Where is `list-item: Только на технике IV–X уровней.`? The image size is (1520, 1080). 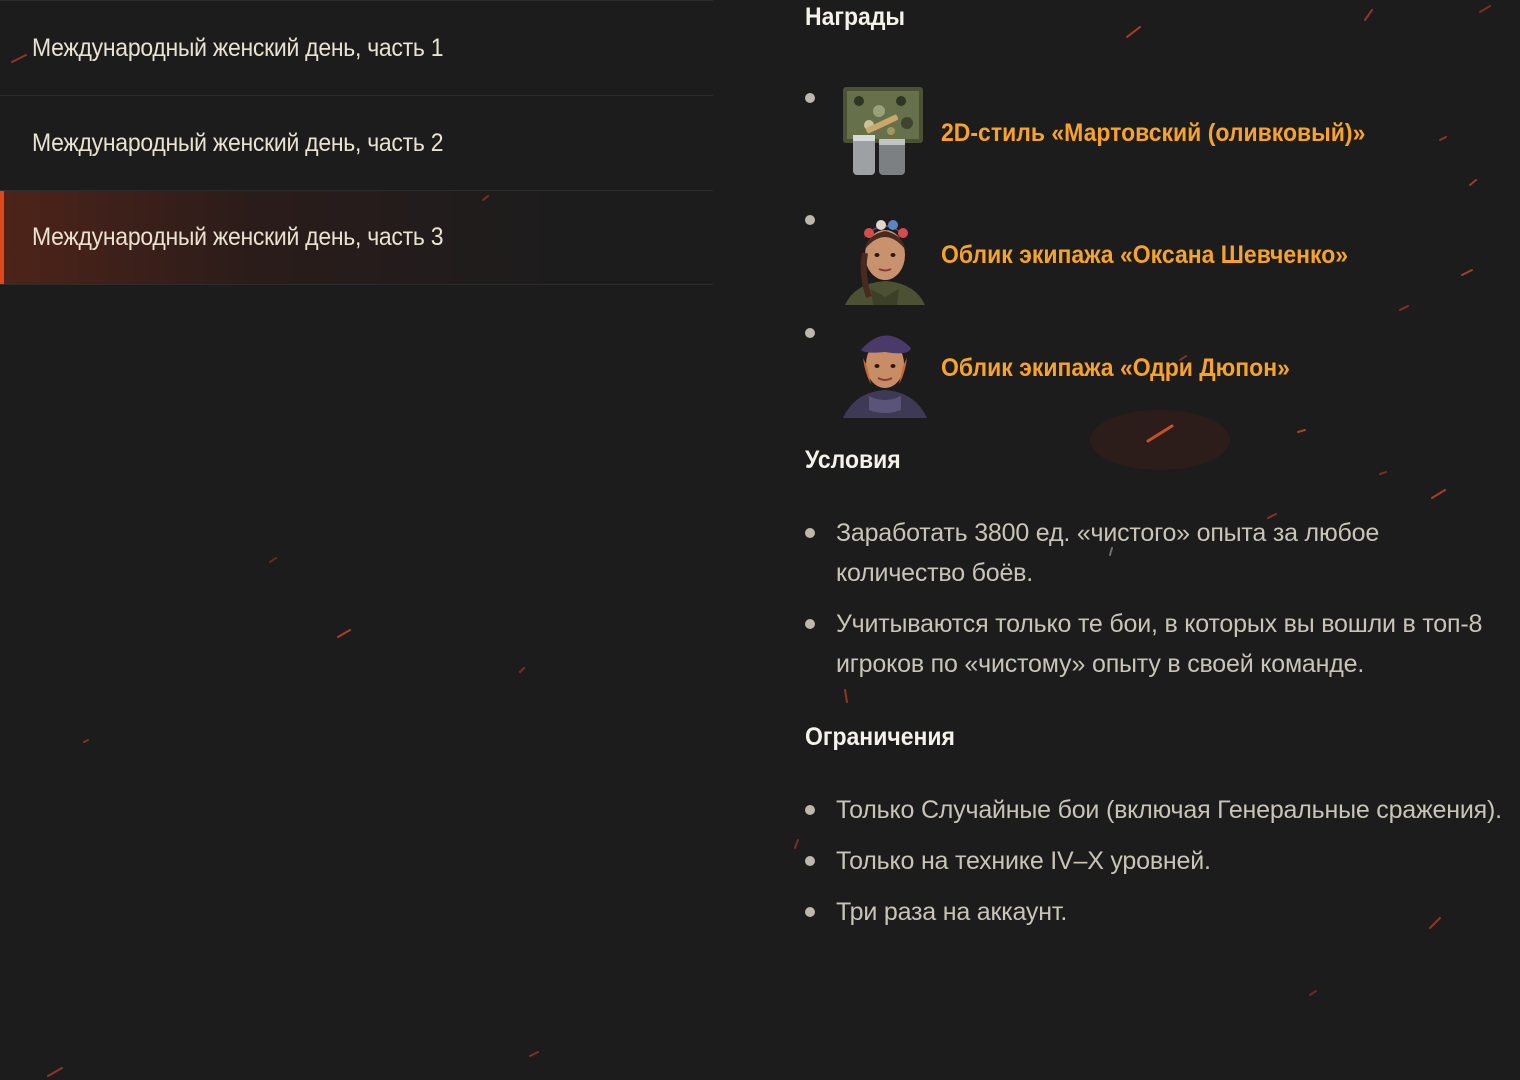
list-item: Только на технике IV–X уровней. is located at coordinates (1155, 861).